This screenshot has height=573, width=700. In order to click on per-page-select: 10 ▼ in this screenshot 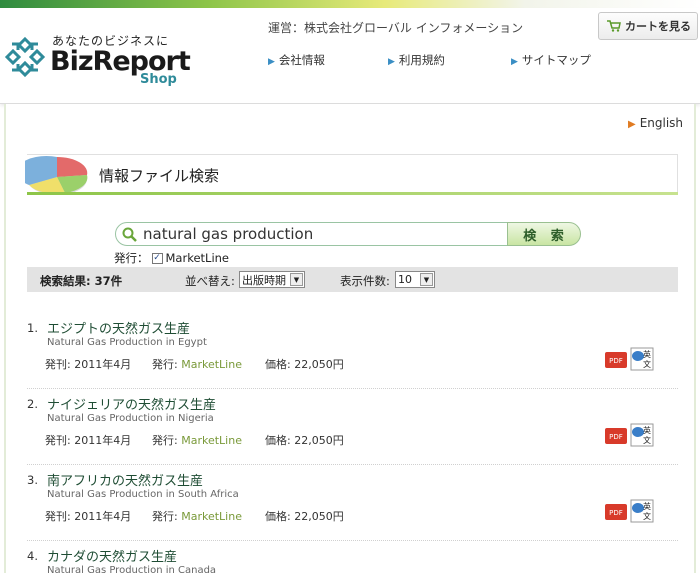, I will do `click(415, 279)`.